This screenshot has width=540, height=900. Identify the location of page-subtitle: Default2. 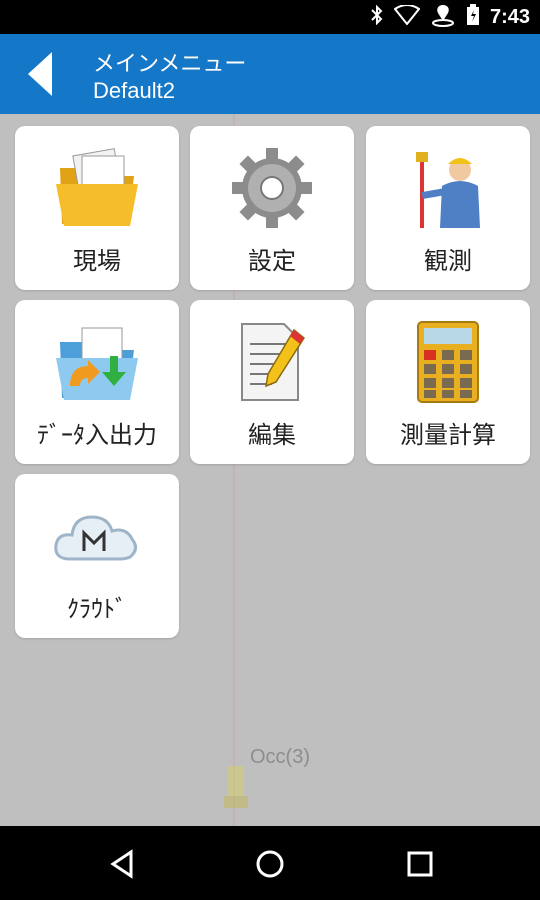
(134, 90).